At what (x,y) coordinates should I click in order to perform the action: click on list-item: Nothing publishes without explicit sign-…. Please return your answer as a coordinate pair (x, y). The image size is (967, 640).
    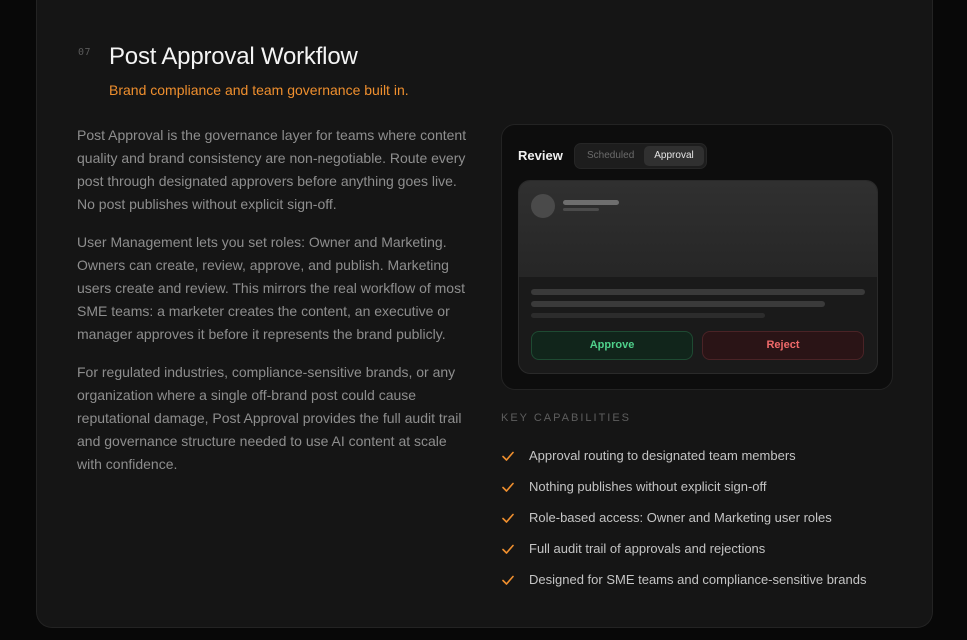
    Looking at the image, I should click on (683, 486).